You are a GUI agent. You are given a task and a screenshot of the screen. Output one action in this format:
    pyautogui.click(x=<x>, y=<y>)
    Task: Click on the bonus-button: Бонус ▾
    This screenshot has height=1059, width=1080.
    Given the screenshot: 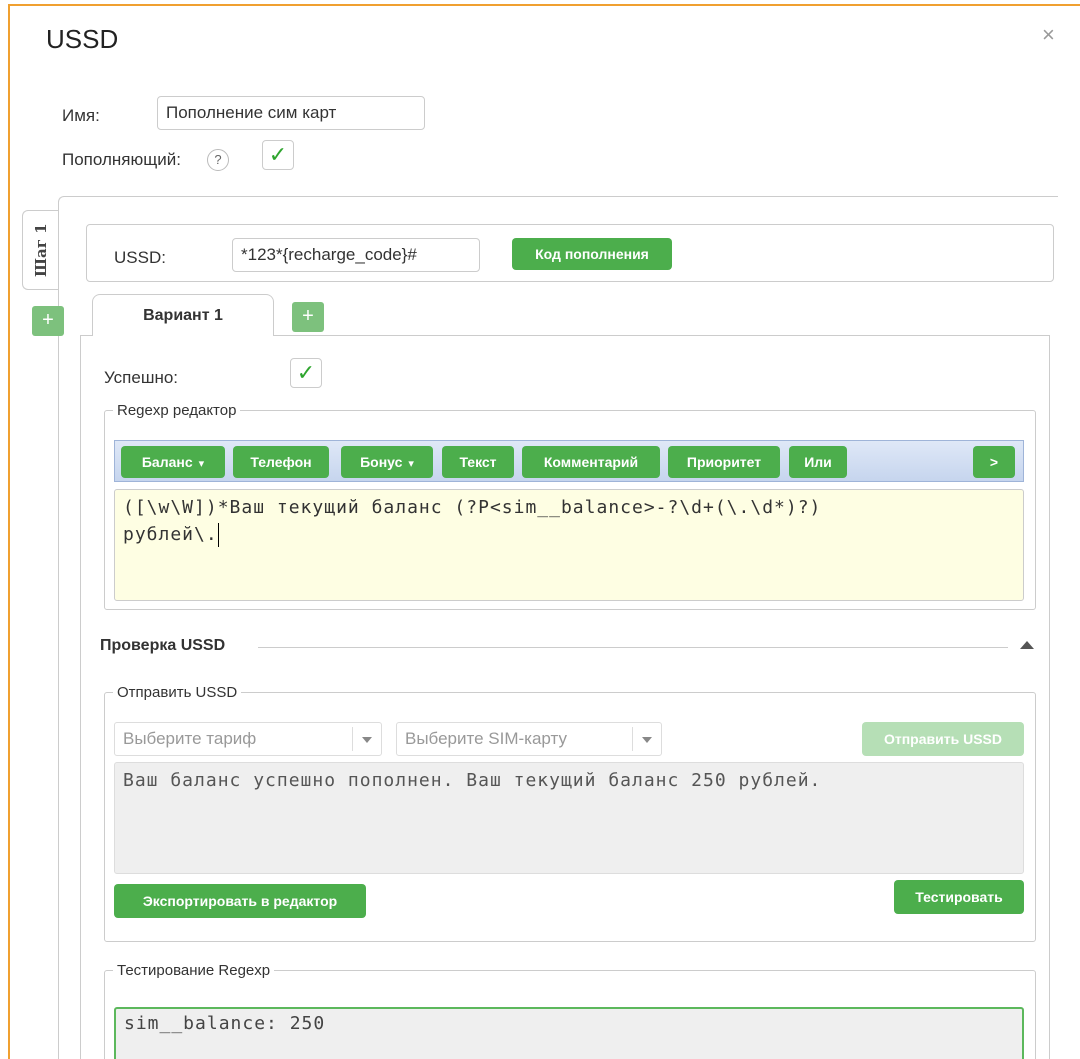 What is the action you would take?
    pyautogui.click(x=387, y=462)
    